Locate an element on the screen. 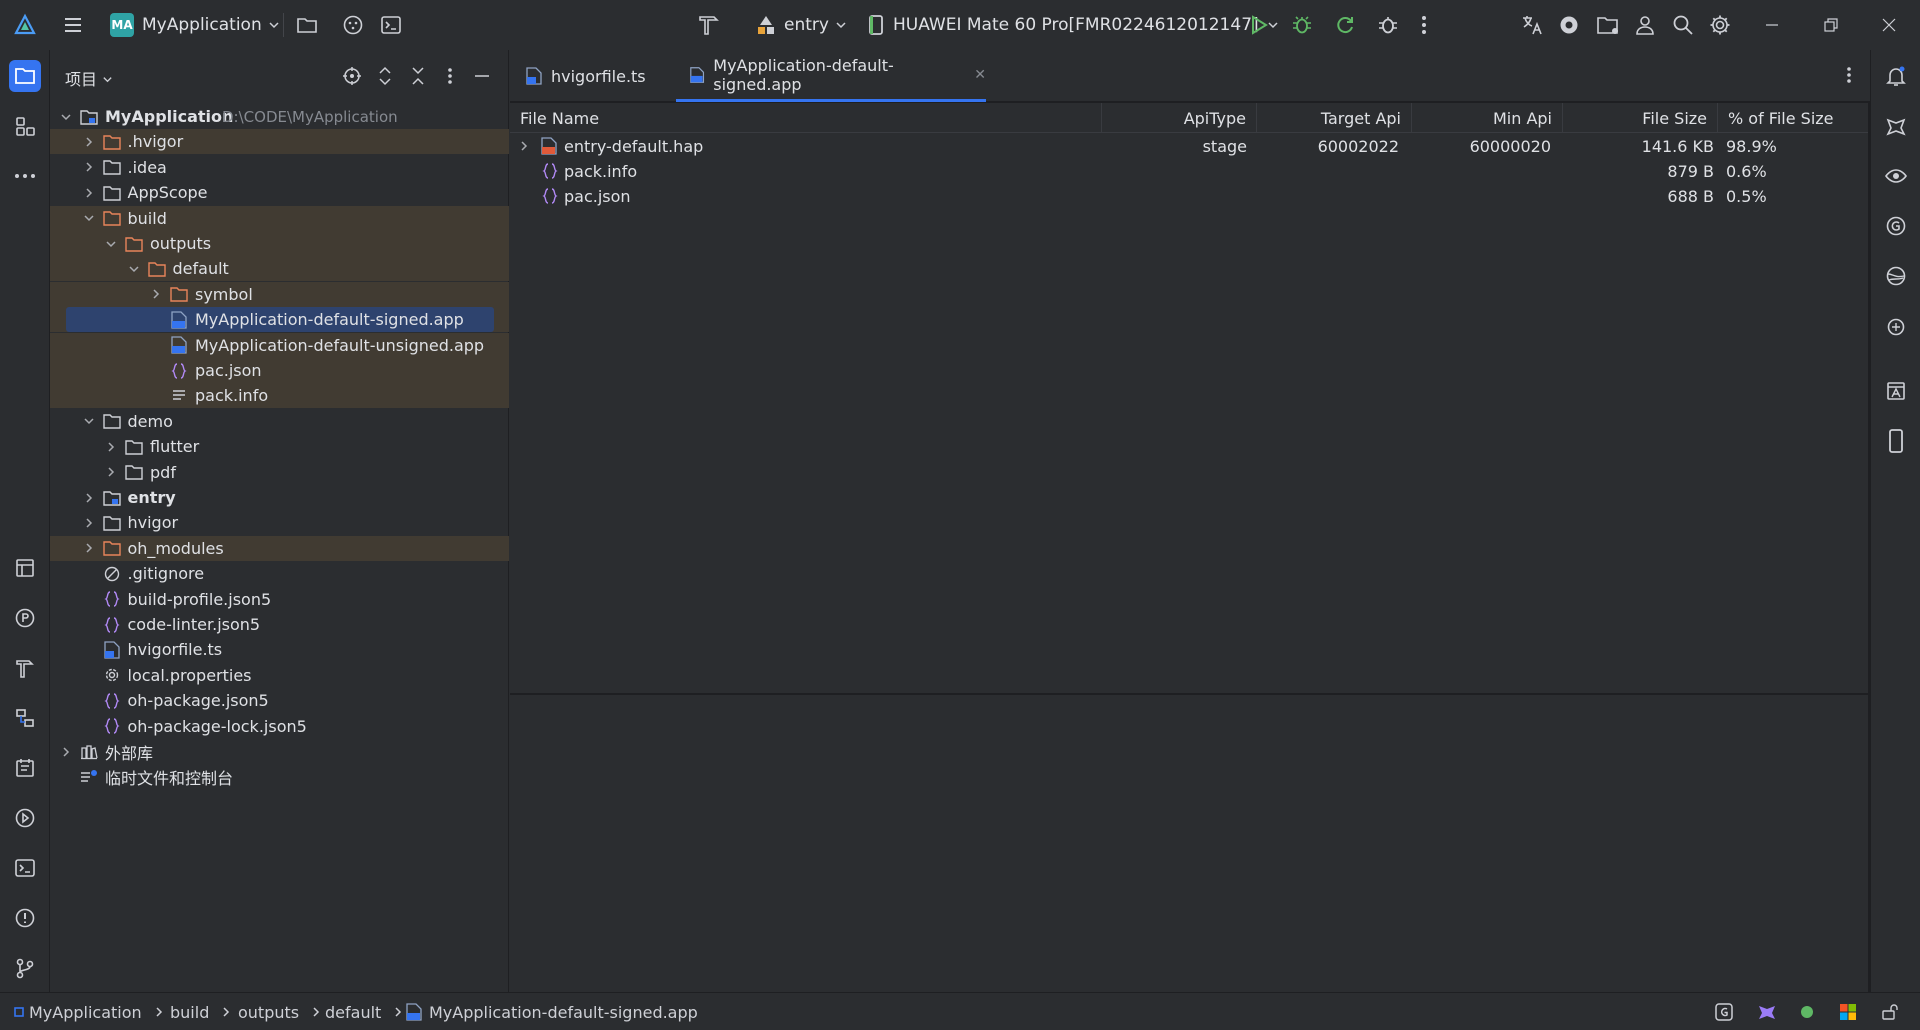  tree-item: AppScope is located at coordinates (279, 192).